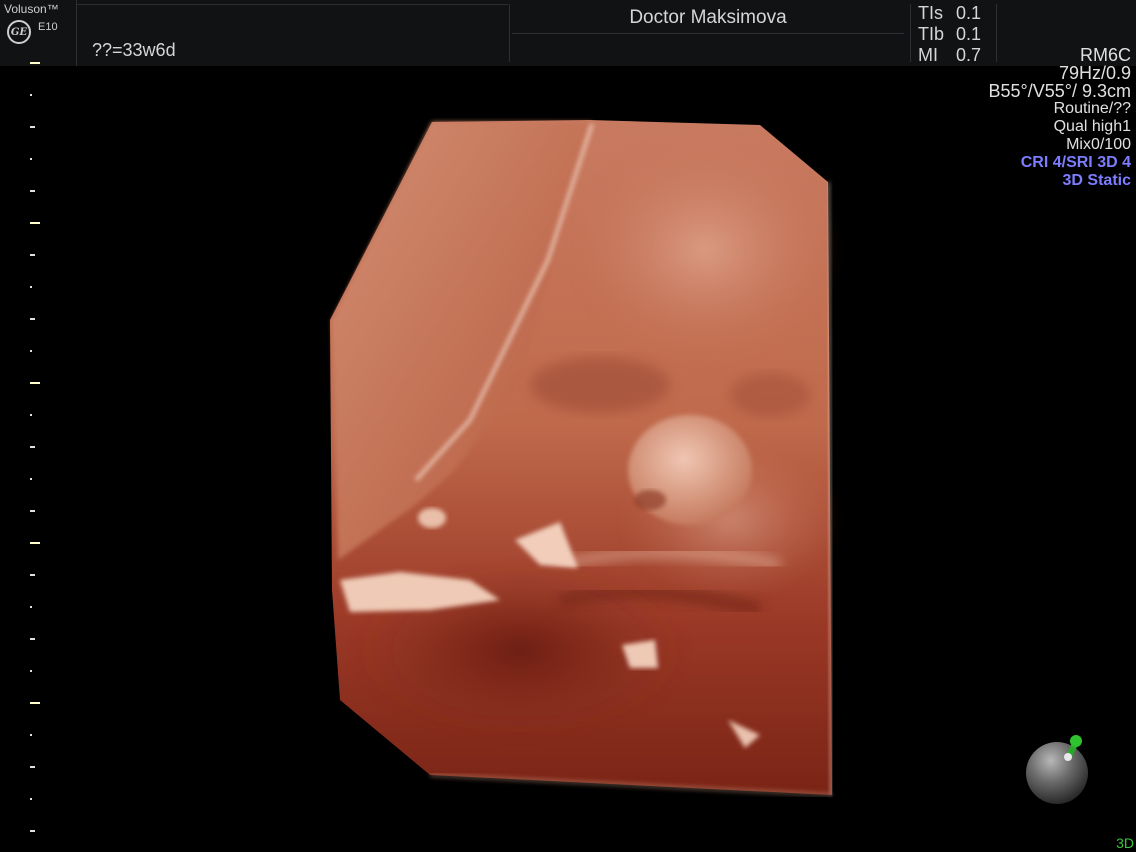 This screenshot has height=852, width=1136. Describe the element at coordinates (48, 27) in the screenshot. I see `model-name: E10` at that location.